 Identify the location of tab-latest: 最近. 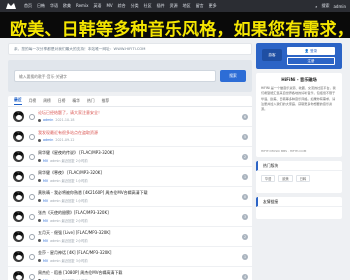
(18, 101).